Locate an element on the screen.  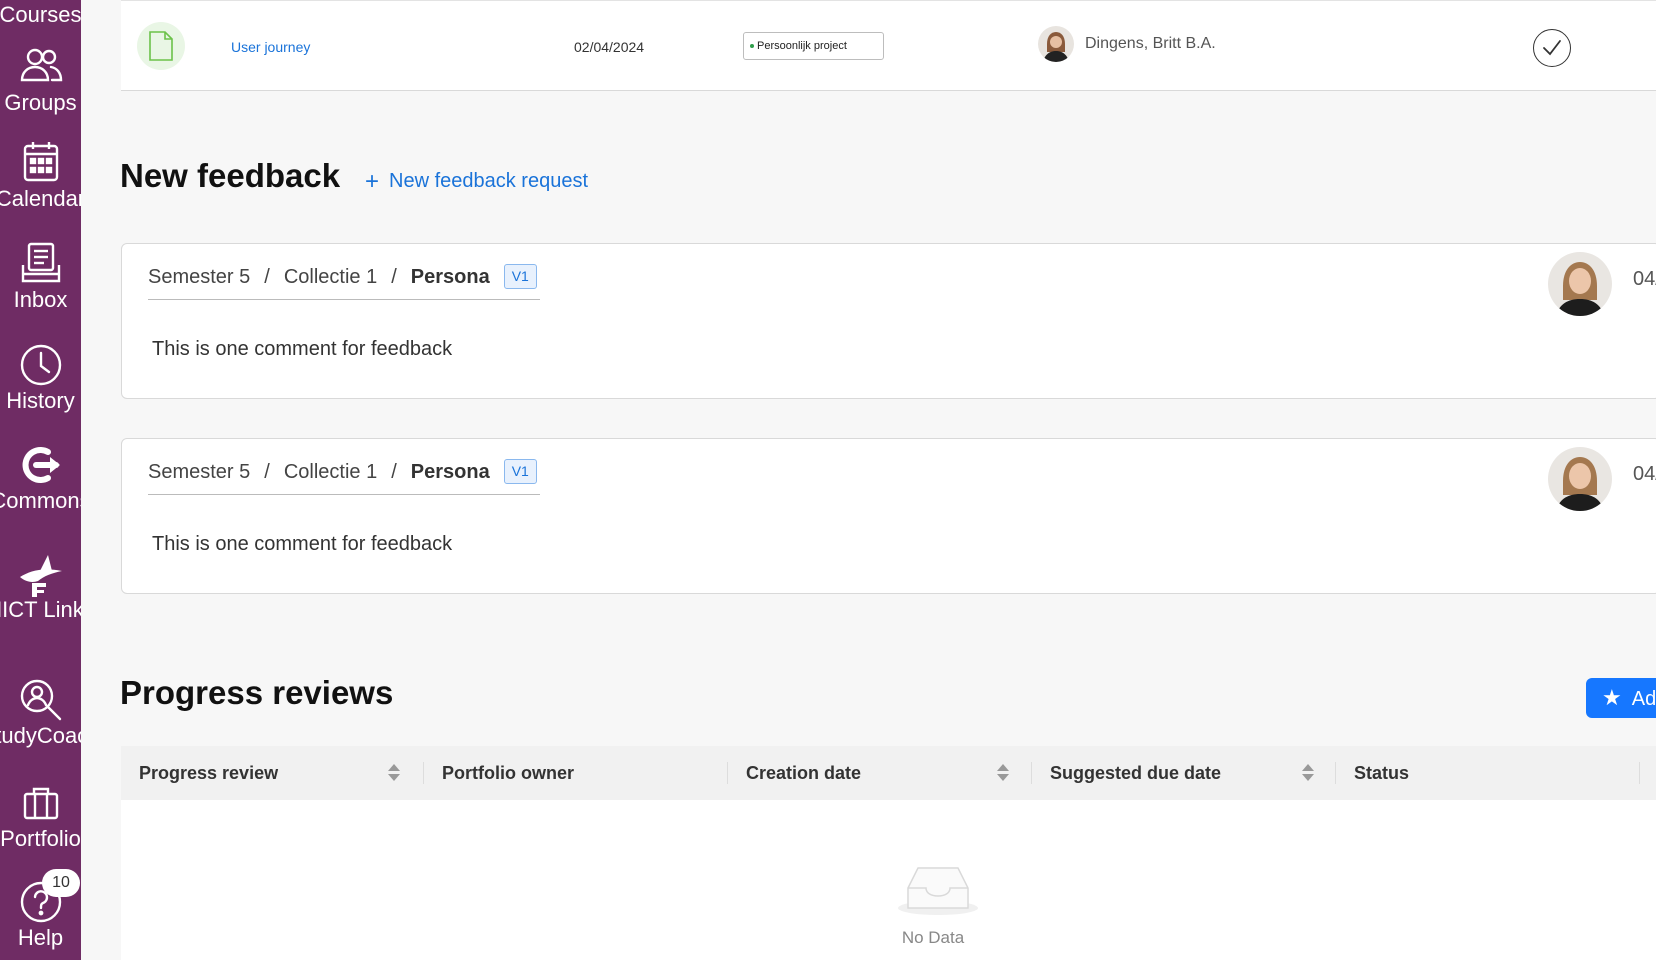
sidebar-item-history: History is located at coordinates (40, 392).